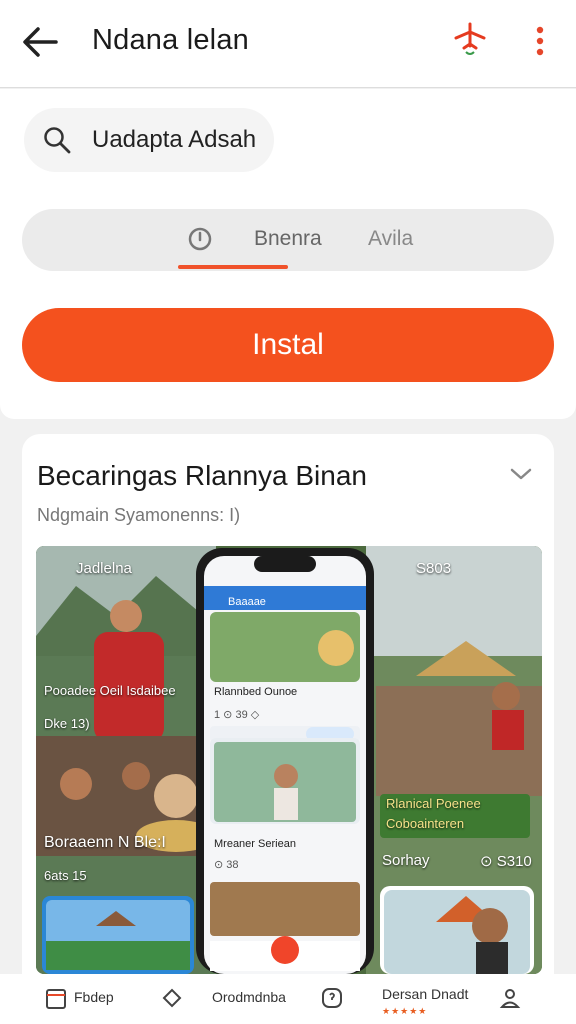 The height and width of the screenshot is (1024, 576). Describe the element at coordinates (288, 999) in the screenshot. I see `bottom-navigation: Fbdep Orodmdnba Dersan Dnadt ★★★★★` at that location.